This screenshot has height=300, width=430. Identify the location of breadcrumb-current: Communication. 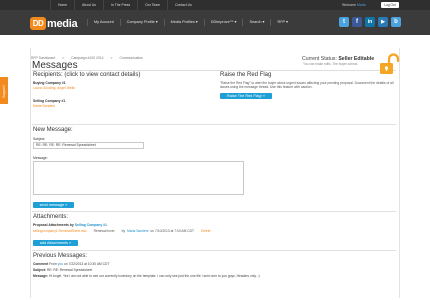
(131, 58).